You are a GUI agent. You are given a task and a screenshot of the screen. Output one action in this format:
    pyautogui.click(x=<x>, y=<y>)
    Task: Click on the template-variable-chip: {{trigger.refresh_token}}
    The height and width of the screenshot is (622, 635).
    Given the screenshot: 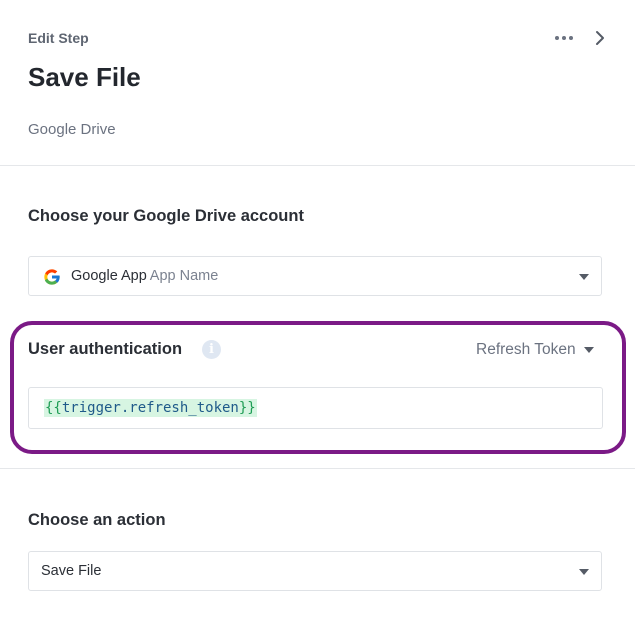 What is the action you would take?
    pyautogui.click(x=150, y=408)
    